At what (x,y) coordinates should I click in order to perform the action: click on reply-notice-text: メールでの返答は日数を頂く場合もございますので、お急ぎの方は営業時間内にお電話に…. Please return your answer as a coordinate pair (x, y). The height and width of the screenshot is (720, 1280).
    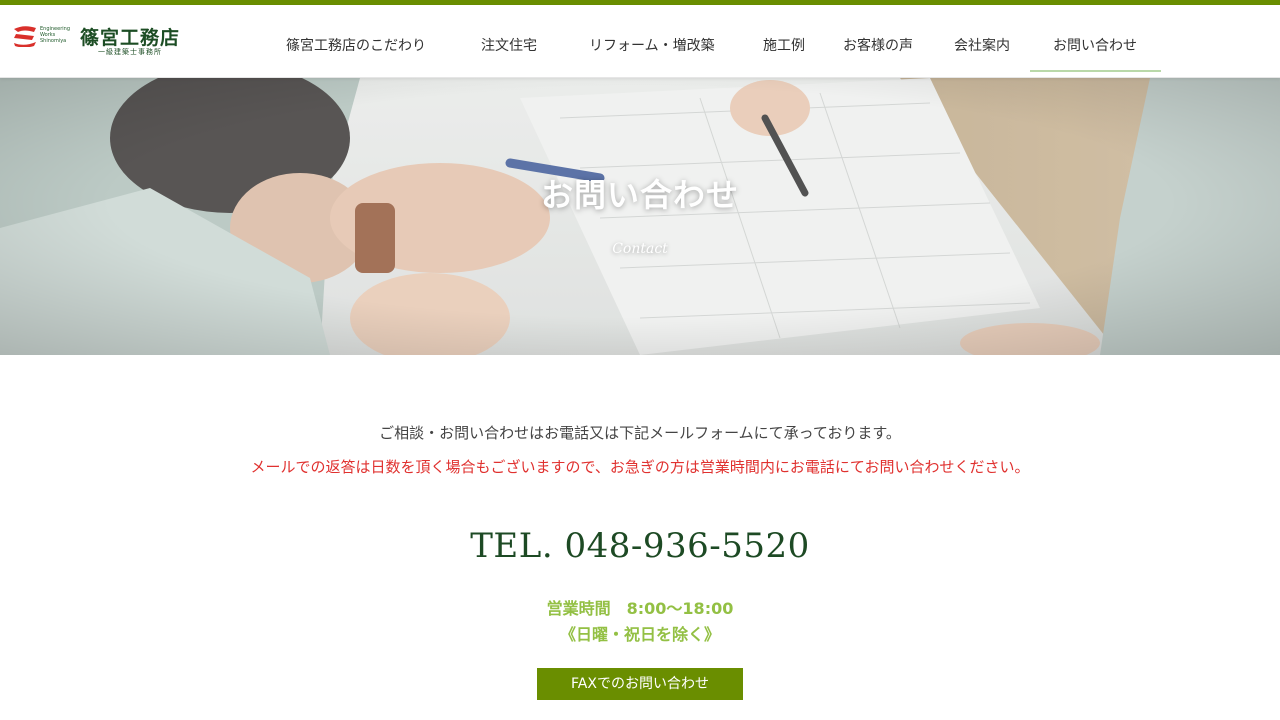
    Looking at the image, I should click on (640, 467).